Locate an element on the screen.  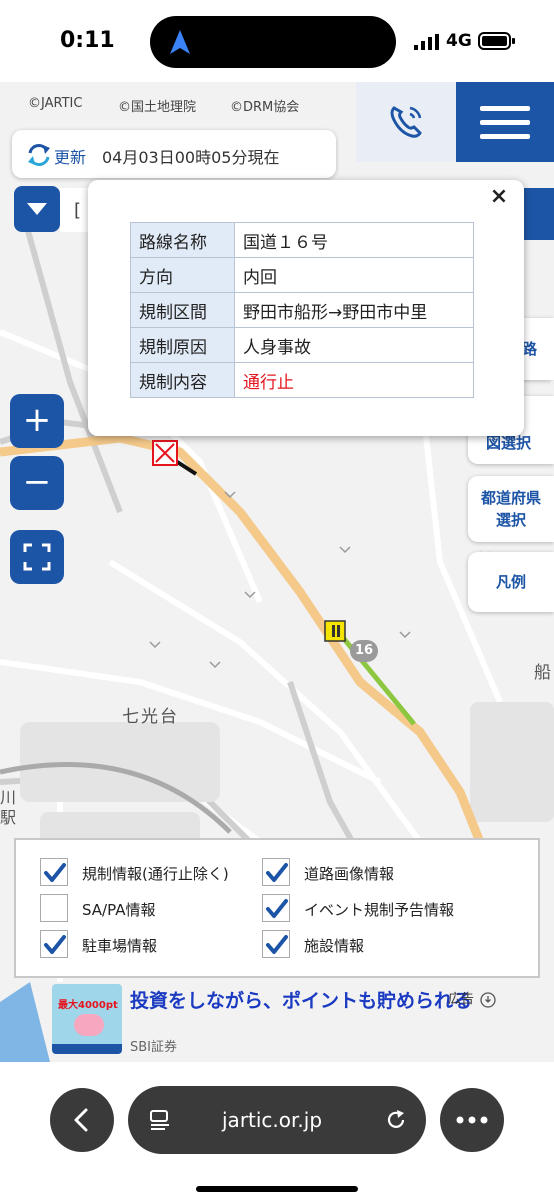
search-partial-text: [ is located at coordinates (78, 210).